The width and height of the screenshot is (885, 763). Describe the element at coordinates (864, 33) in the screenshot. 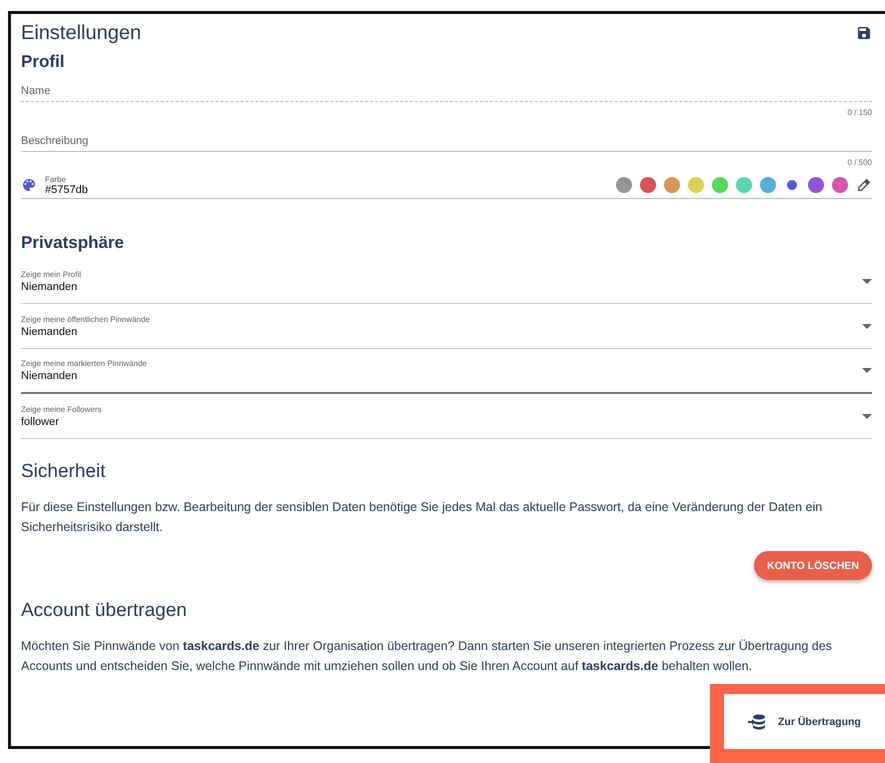

I see `save-icon` at that location.